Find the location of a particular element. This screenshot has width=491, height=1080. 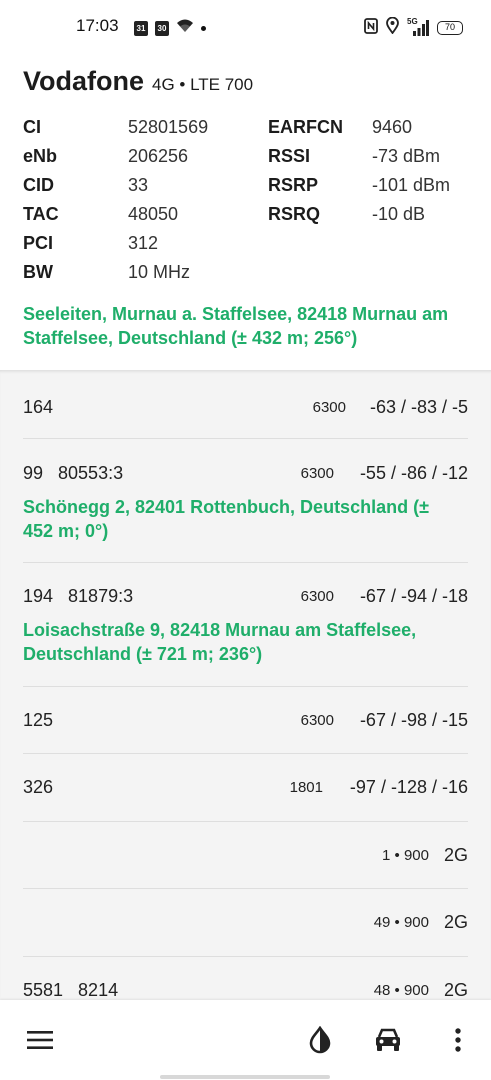

menu-icon is located at coordinates (40, 1040).